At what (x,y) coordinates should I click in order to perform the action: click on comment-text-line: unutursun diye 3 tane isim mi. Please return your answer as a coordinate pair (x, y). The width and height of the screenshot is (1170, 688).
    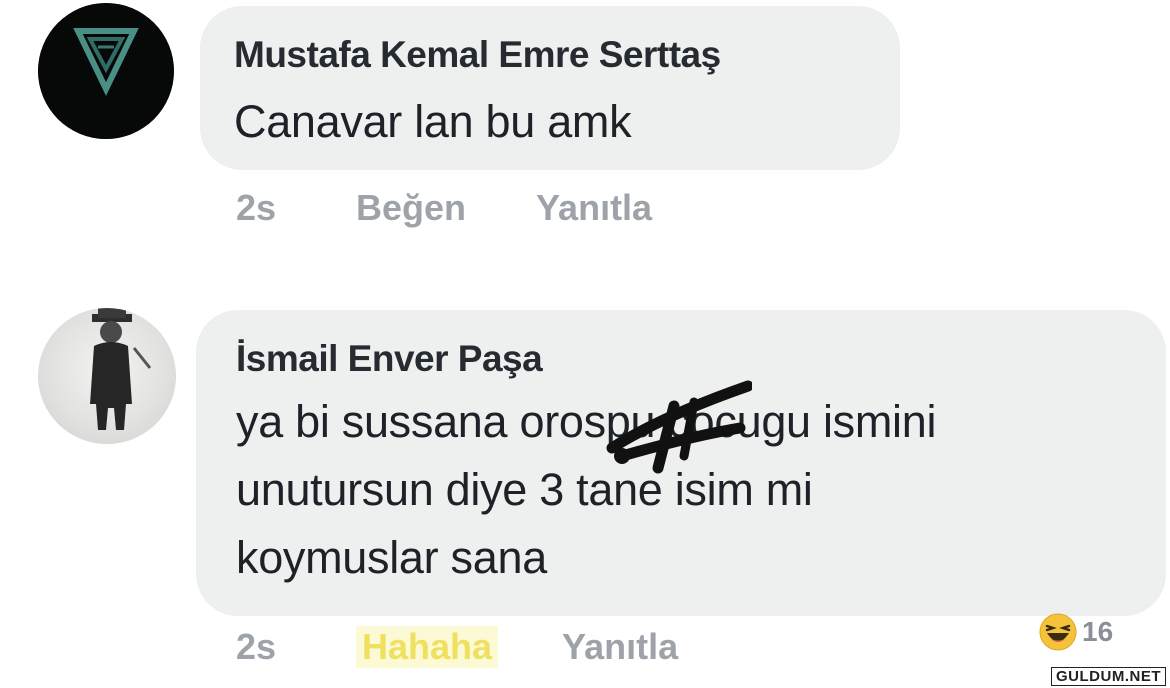
    Looking at the image, I should click on (524, 489).